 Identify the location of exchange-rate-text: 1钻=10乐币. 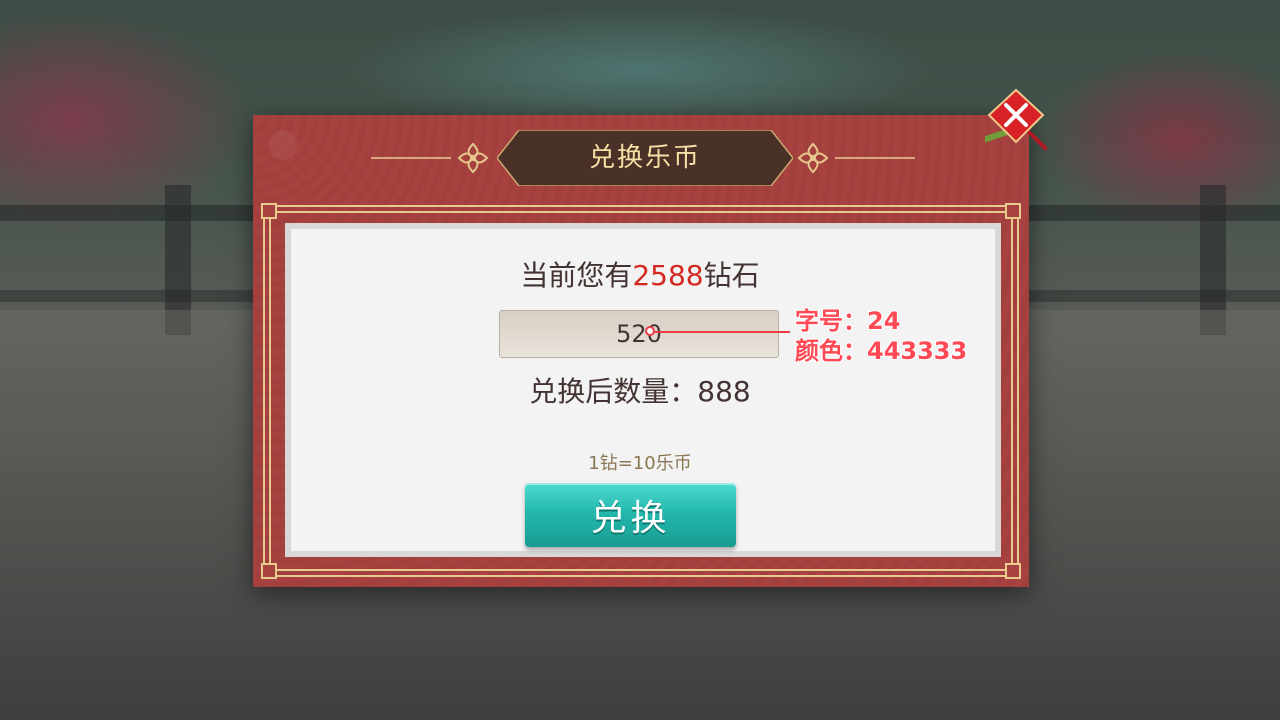
(640, 463).